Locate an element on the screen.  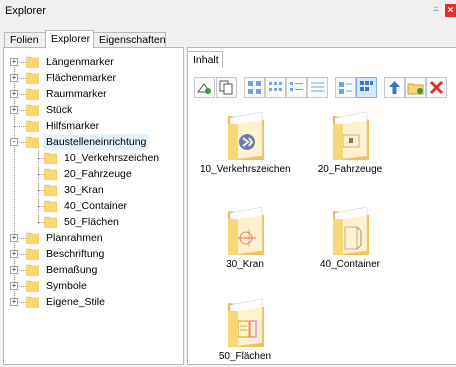
view-tiles-button is located at coordinates (345, 87).